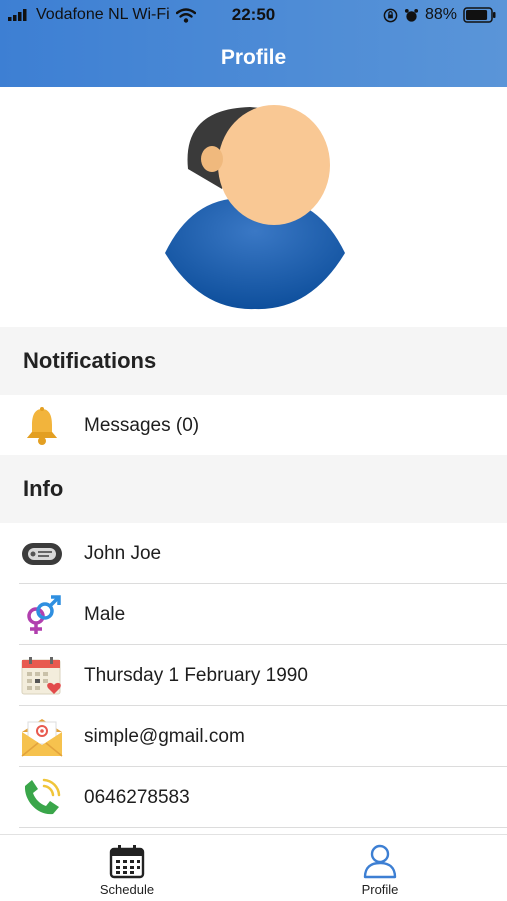 Image resolution: width=507 pixels, height=901 pixels. I want to click on messages-label: Messages (0), so click(142, 425).